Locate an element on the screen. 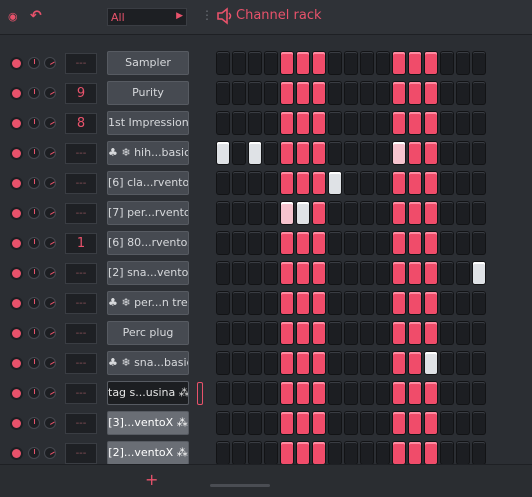 The height and width of the screenshot is (497, 532). channel-name-button: Purity is located at coordinates (148, 93).